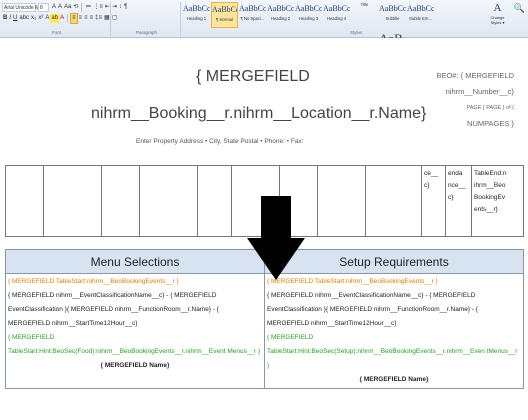 The image size is (528, 420). Describe the element at coordinates (519, 15) in the screenshot. I see `editing-button: 🔍` at that location.